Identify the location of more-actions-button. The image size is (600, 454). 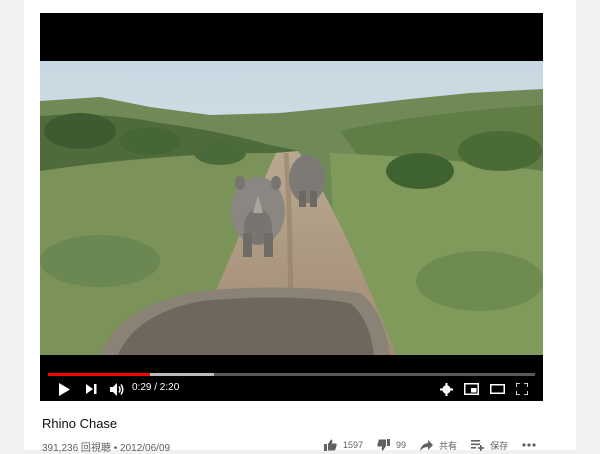
(532, 445).